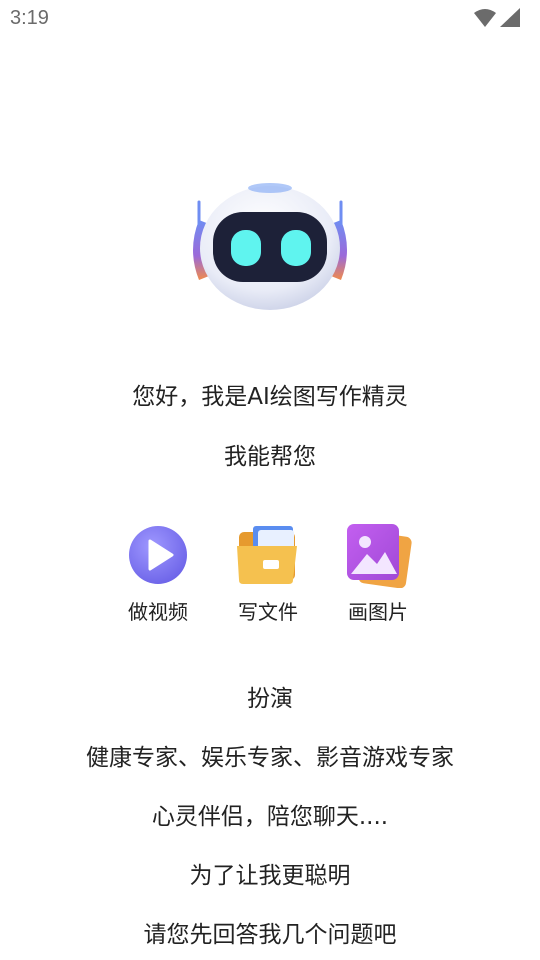 The width and height of the screenshot is (540, 960). I want to click on reason-text: 为了让我更聪明, so click(270, 876).